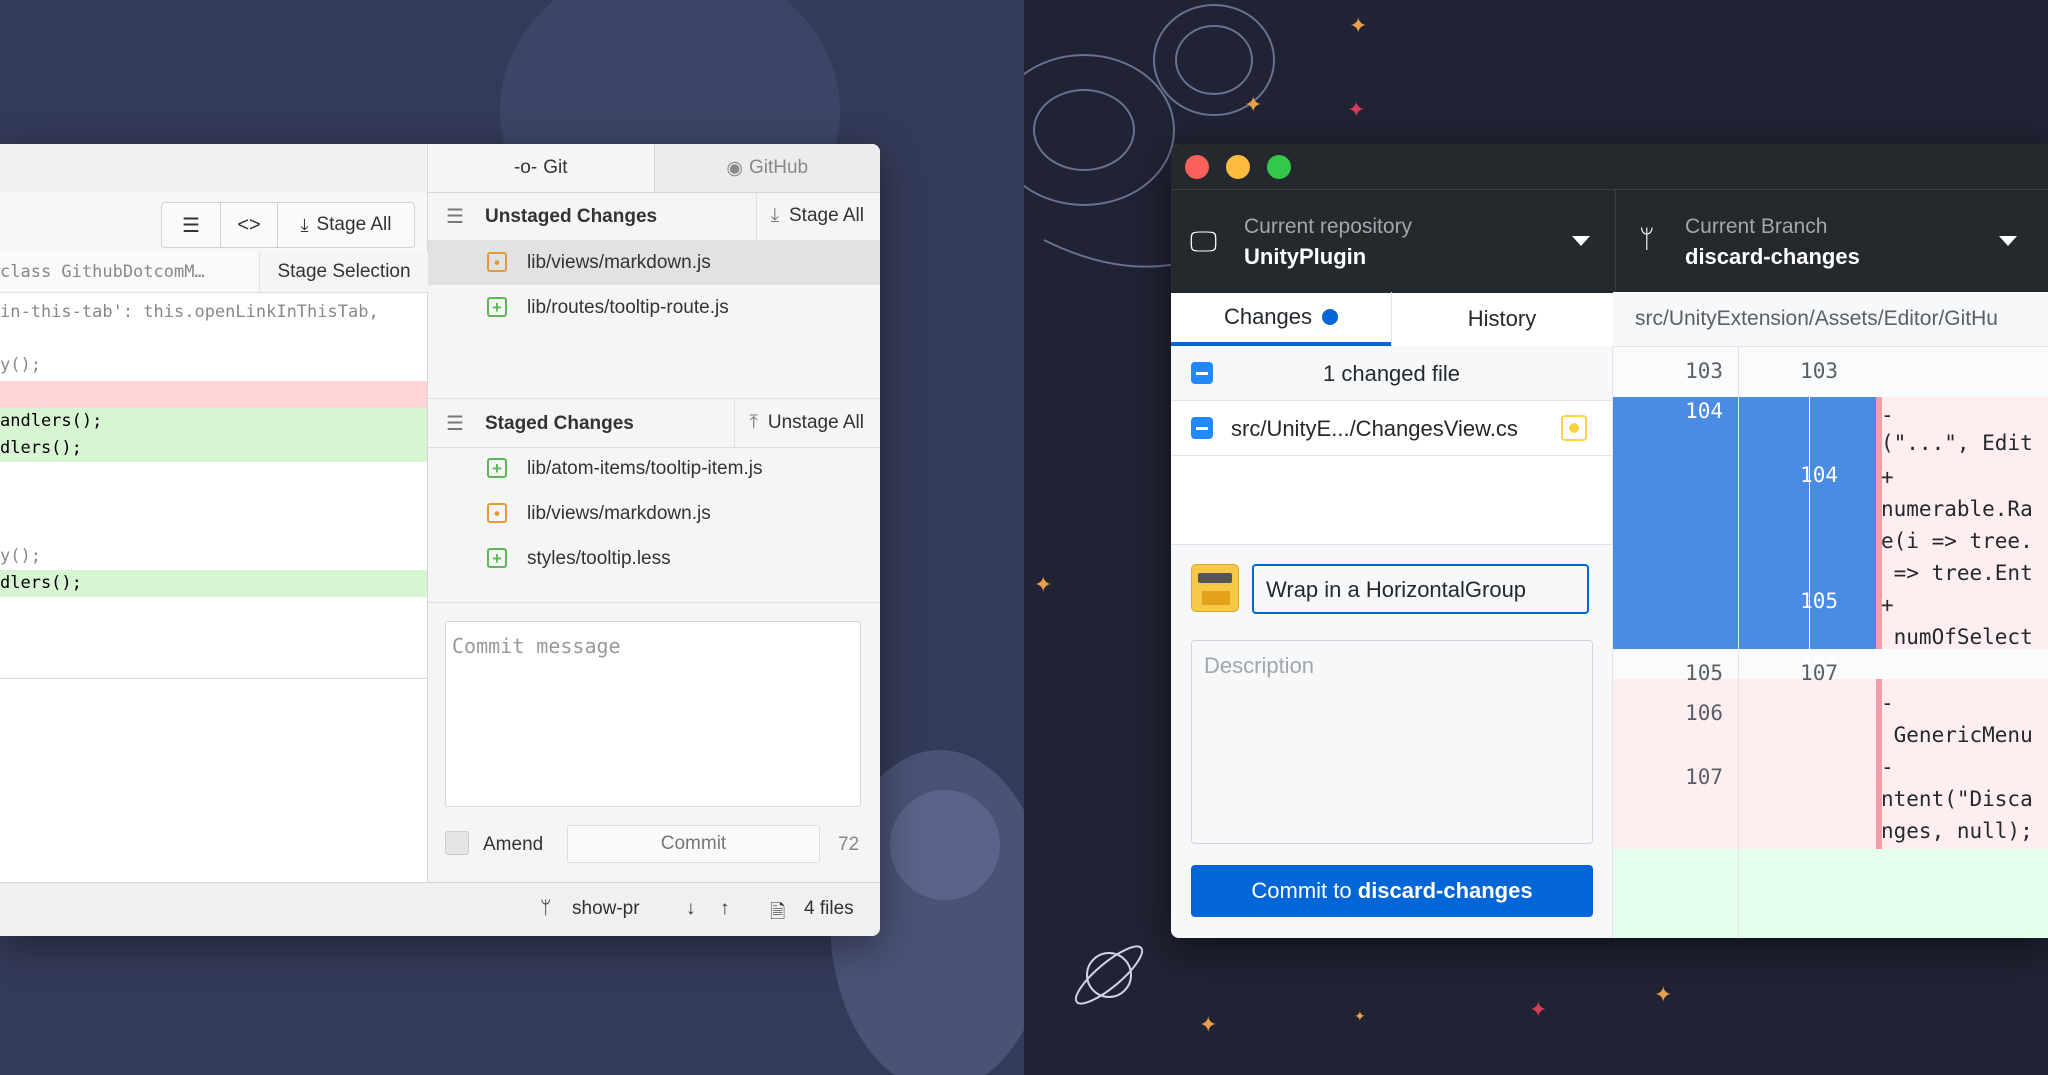 This screenshot has width=2048, height=1075. Describe the element at coordinates (849, 844) in the screenshot. I see `character-counter: 72` at that location.